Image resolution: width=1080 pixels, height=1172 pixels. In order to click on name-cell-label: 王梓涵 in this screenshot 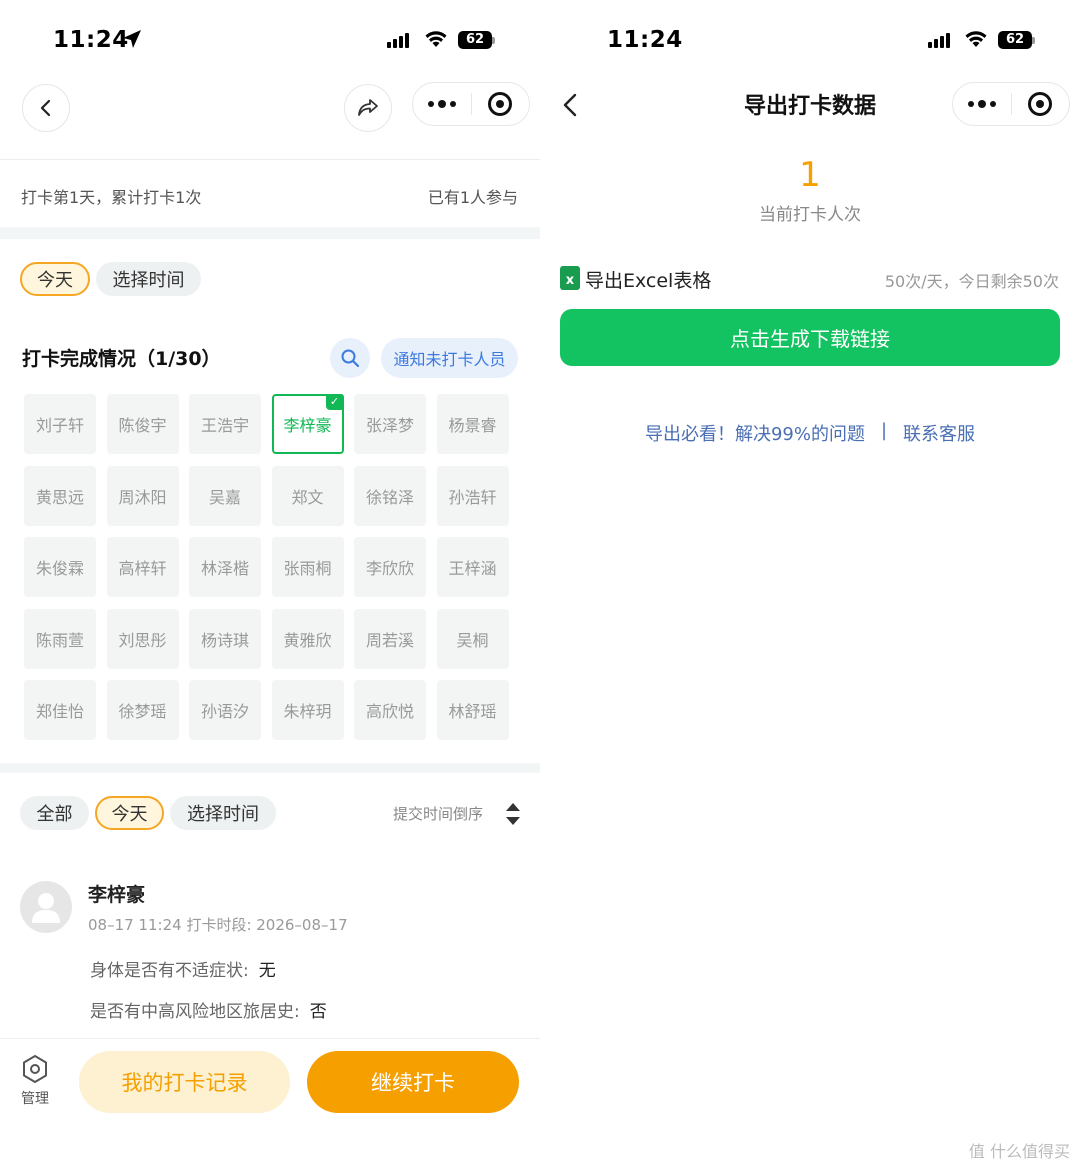, I will do `click(472, 568)`.